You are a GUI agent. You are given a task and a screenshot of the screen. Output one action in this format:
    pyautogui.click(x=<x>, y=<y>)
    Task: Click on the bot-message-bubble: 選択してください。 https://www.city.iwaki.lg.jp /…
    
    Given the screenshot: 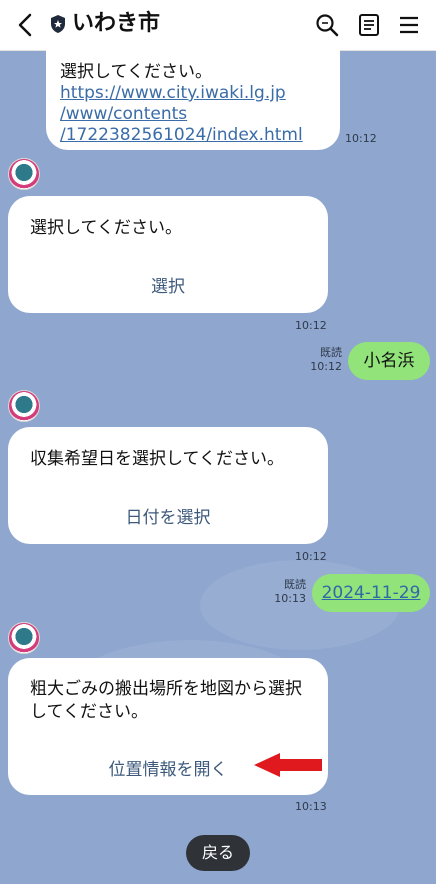 What is the action you would take?
    pyautogui.click(x=193, y=94)
    